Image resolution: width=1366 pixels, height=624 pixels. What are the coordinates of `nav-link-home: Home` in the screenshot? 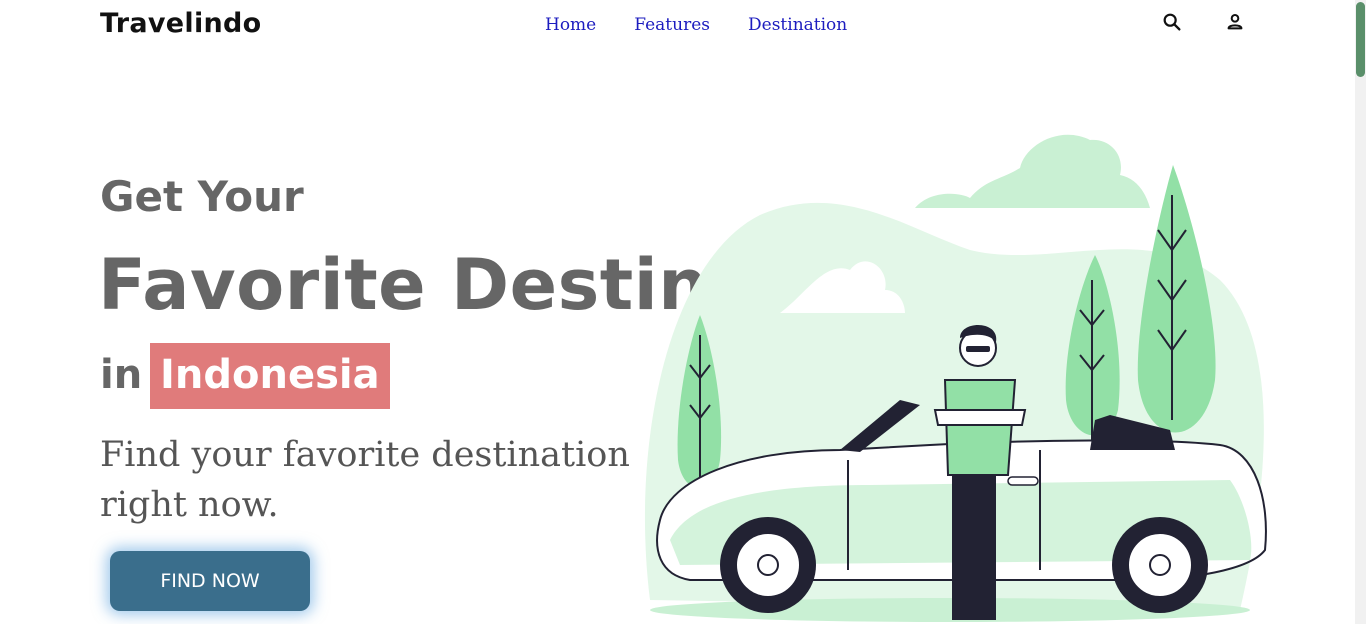 It's located at (570, 25).